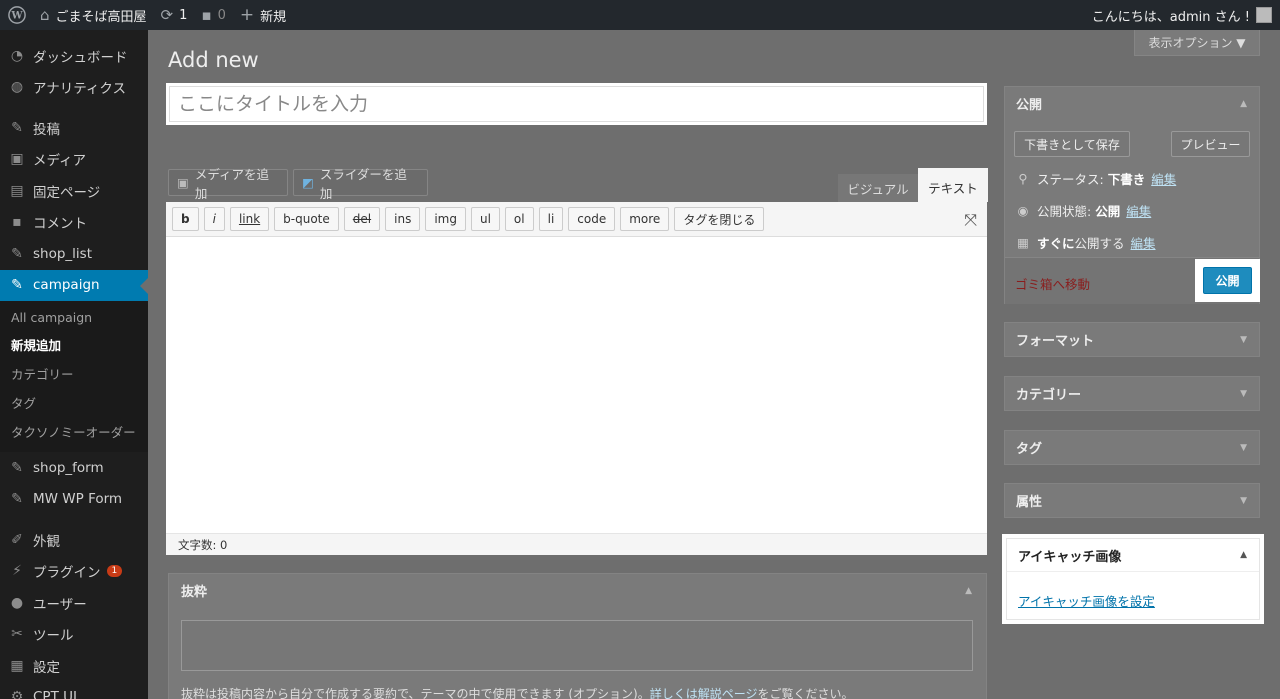 The image size is (1280, 699). Describe the element at coordinates (1138, 210) in the screenshot. I see `edit-visibility-link: 編集` at that location.